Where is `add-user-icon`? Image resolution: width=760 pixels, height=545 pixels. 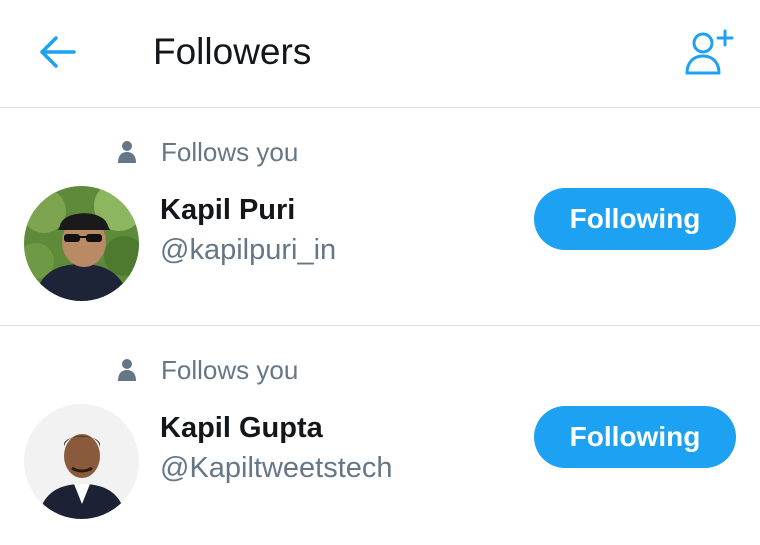 add-user-icon is located at coordinates (709, 52).